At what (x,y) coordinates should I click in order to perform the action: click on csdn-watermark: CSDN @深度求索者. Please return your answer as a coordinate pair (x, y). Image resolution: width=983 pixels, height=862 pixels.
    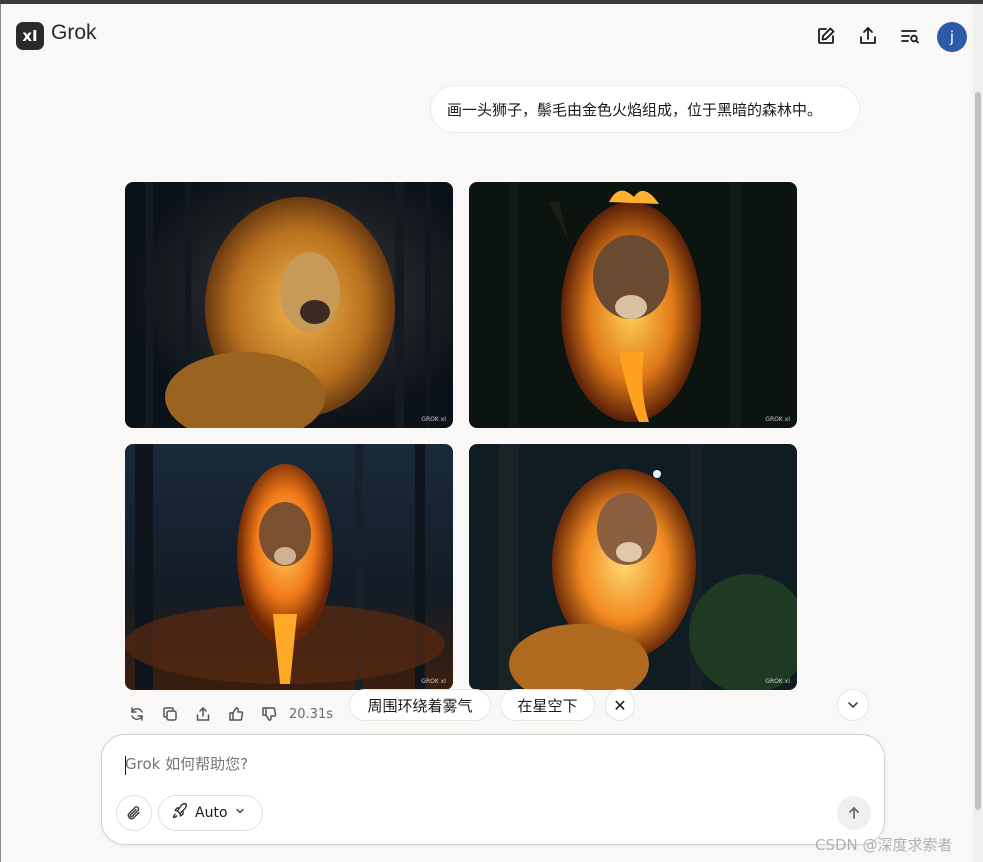
    Looking at the image, I should click on (884, 845).